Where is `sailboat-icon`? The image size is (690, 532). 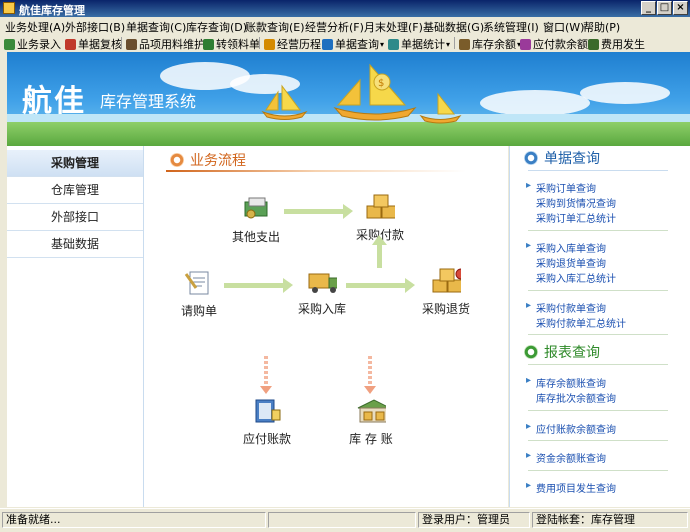
sailboat-icon is located at coordinates (284, 102).